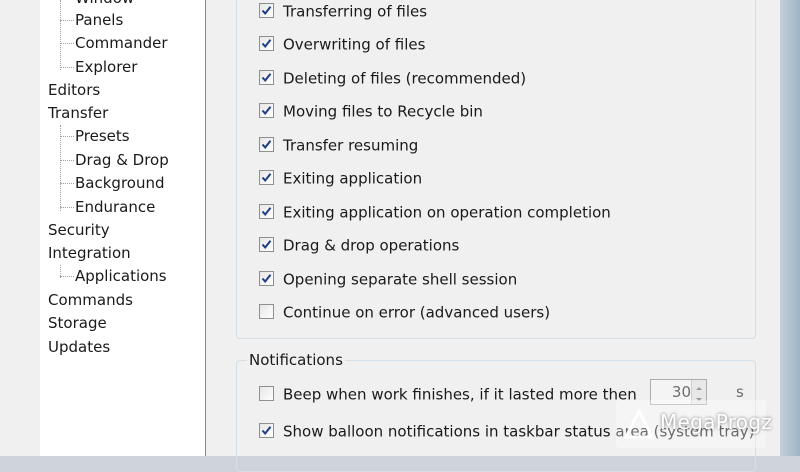 This screenshot has width=800, height=472. Describe the element at coordinates (106, 67) in the screenshot. I see `tree-item: Explorer` at that location.